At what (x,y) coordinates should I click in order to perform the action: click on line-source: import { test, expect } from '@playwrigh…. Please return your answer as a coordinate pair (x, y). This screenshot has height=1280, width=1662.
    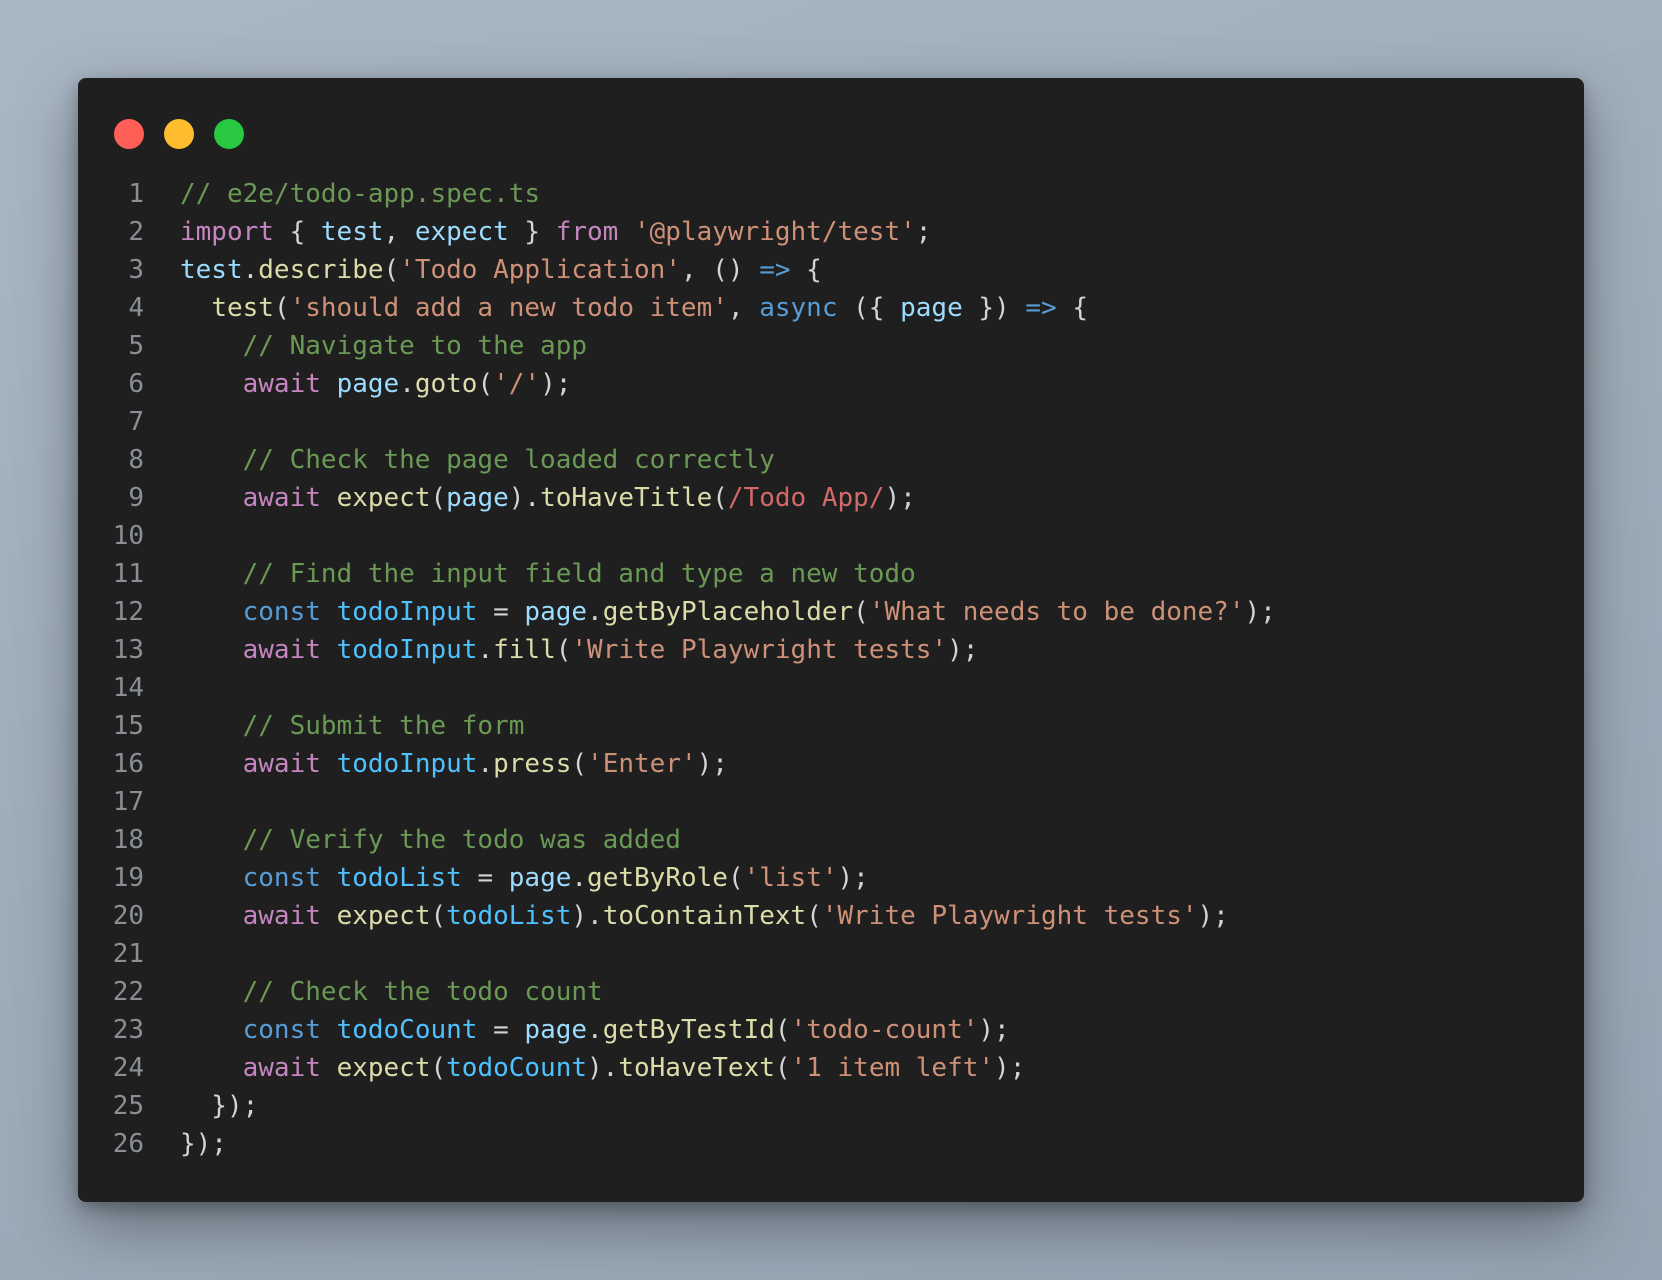
    Looking at the image, I should click on (537, 232).